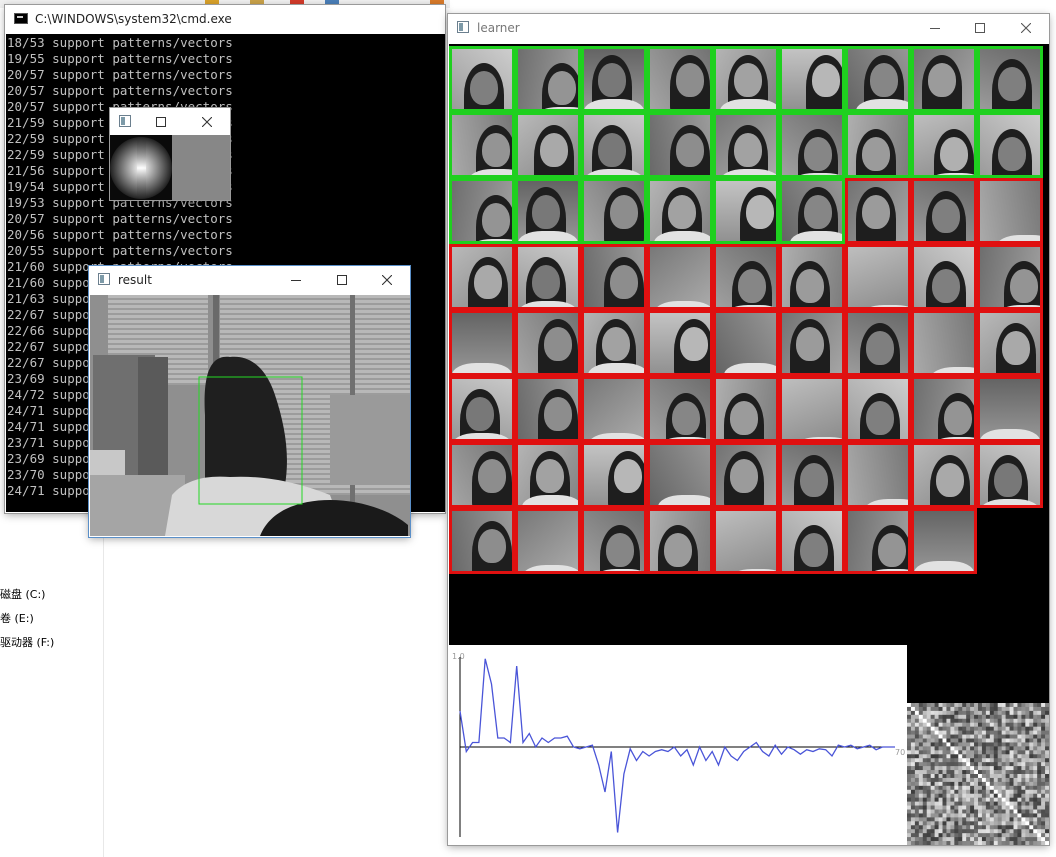 The width and height of the screenshot is (1056, 857). I want to click on small-preview-window, so click(170, 154).